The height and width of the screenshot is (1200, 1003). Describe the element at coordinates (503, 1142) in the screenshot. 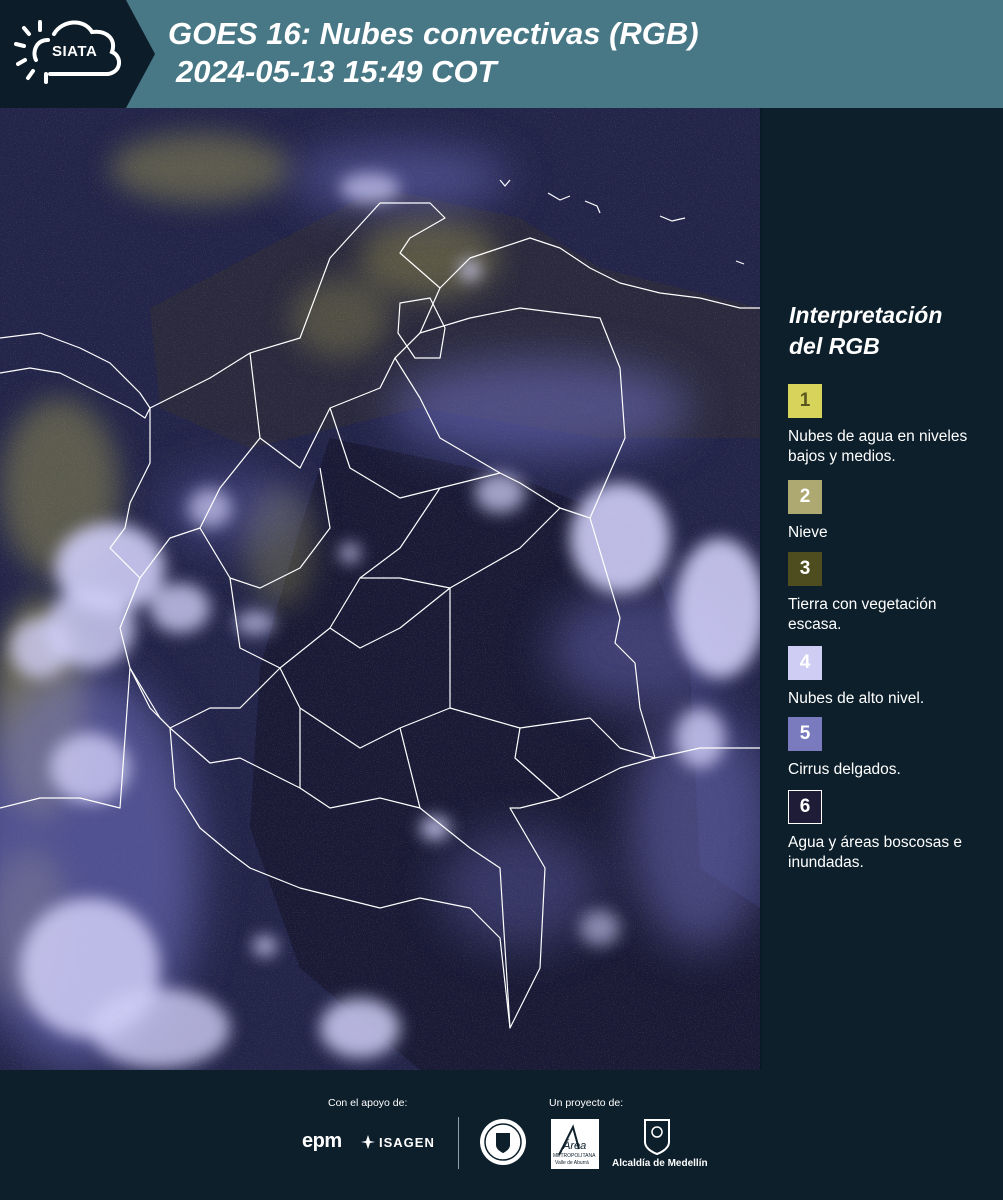

I see `medellin-seal-icon` at that location.